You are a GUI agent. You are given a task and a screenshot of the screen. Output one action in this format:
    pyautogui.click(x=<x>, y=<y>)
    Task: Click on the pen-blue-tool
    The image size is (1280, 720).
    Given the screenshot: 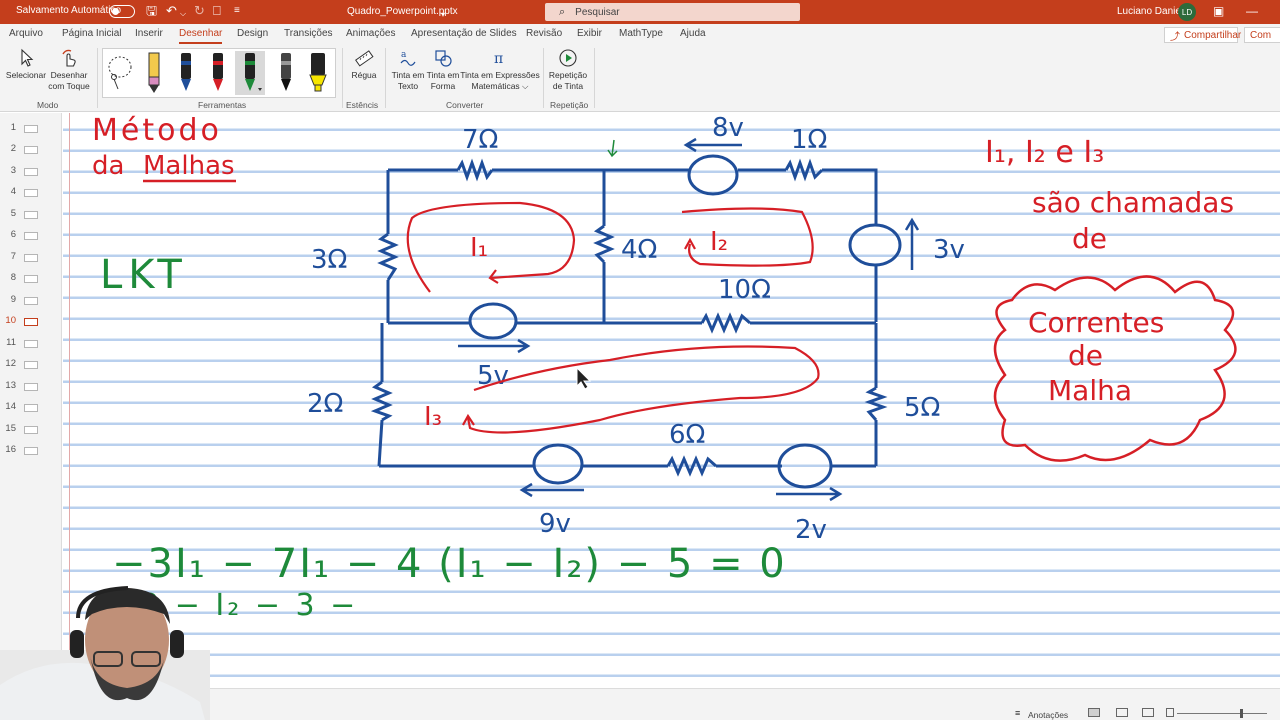 What is the action you would take?
    pyautogui.click(x=186, y=73)
    